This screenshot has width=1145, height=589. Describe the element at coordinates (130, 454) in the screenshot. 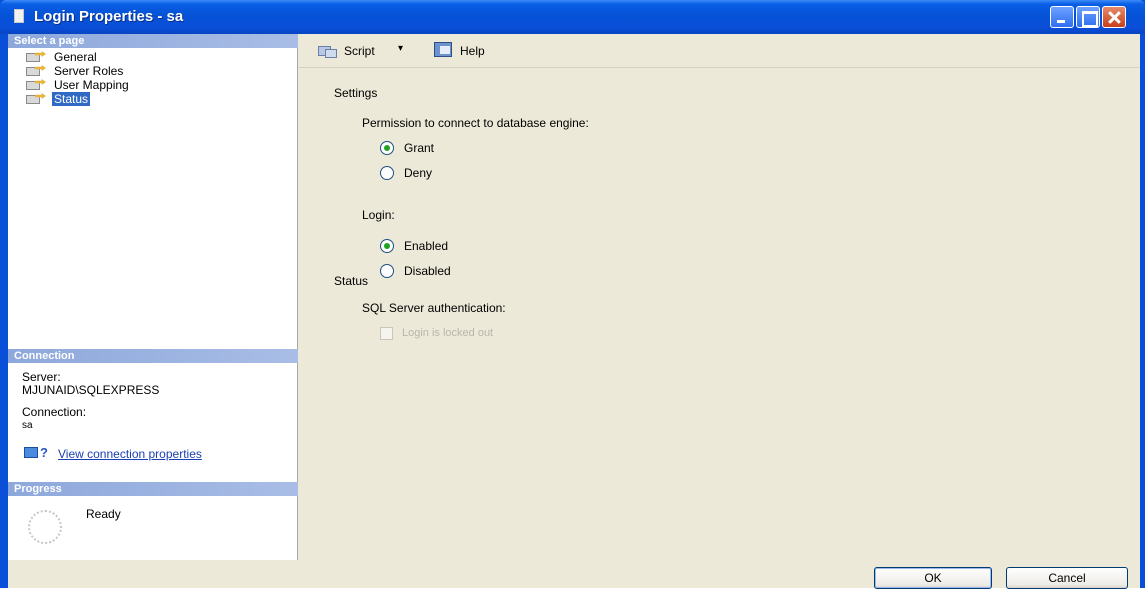

I see `view-connection-properties-label: View connection properties` at that location.